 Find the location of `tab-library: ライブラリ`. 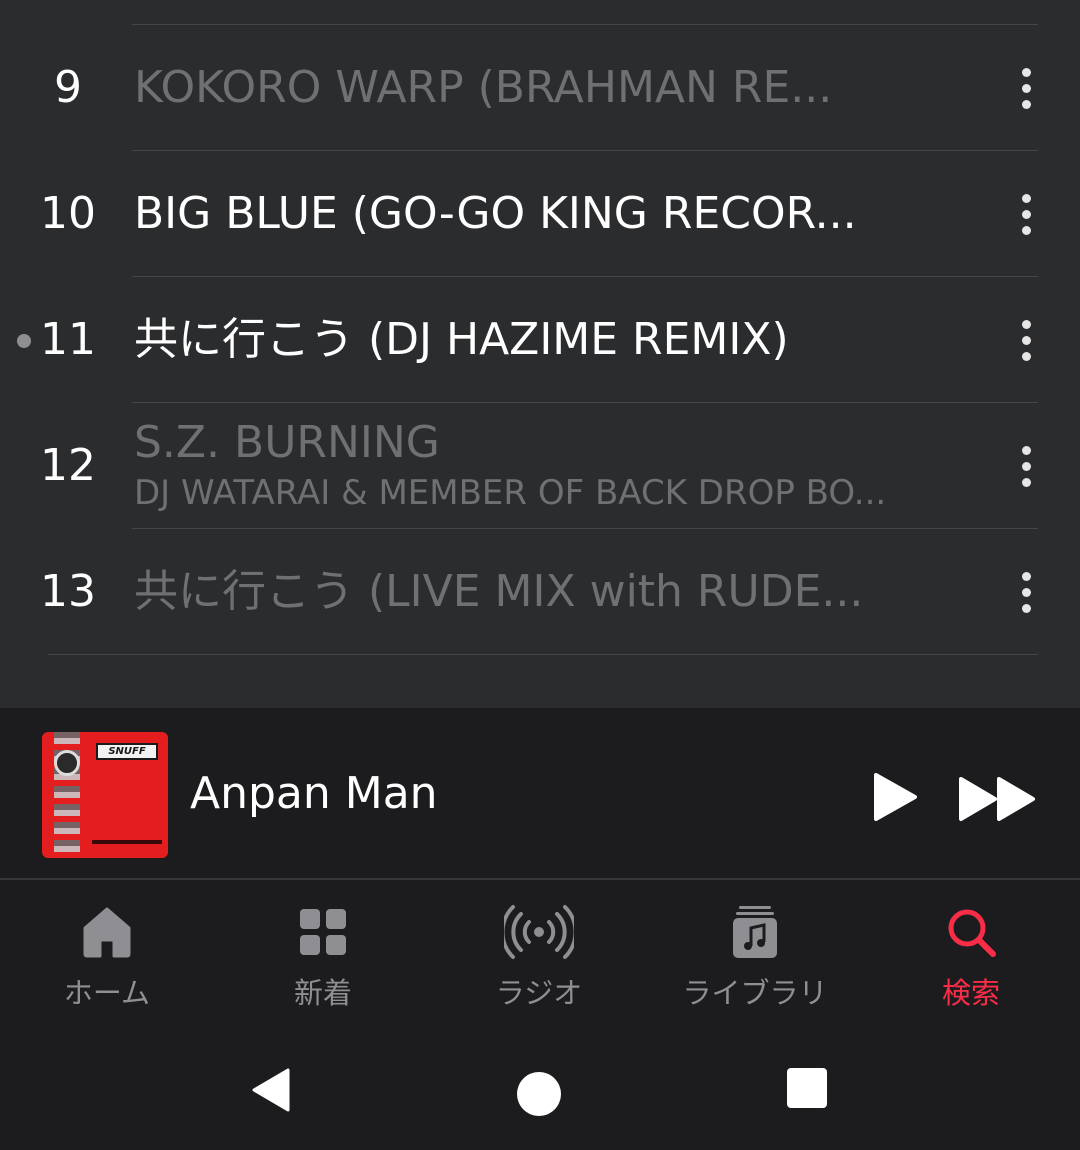

tab-library: ライブラリ is located at coordinates (755, 954).